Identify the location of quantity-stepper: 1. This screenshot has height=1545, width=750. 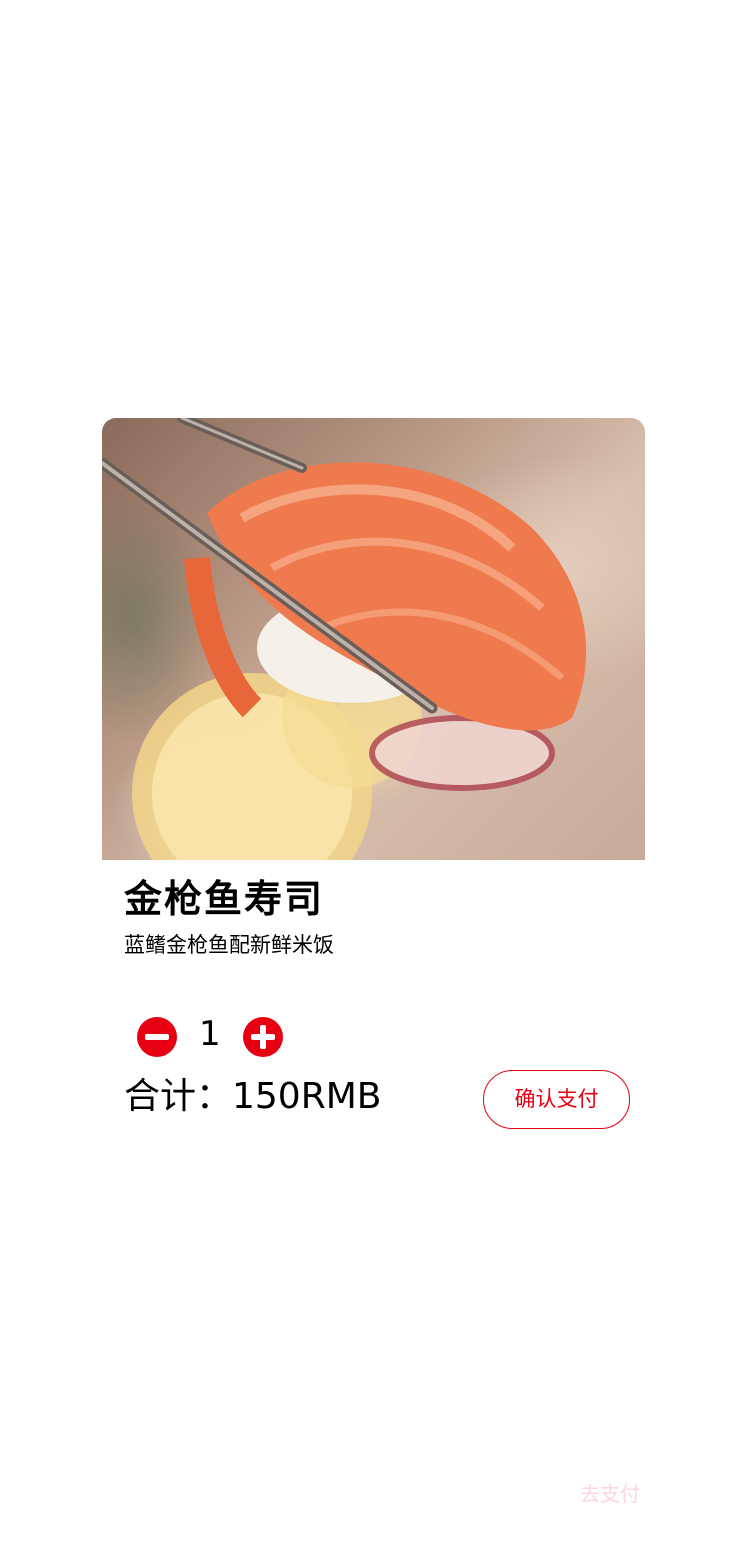
(212, 1036).